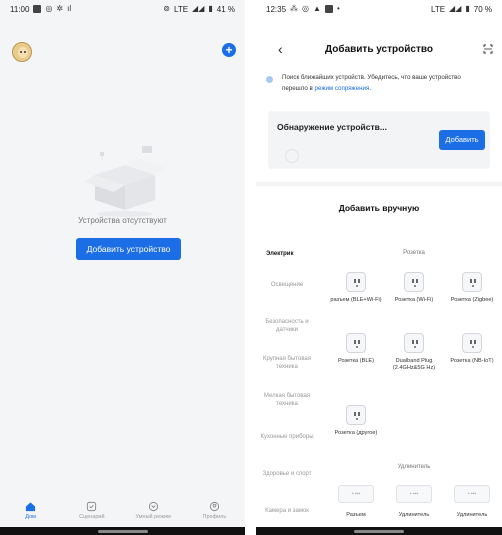 The image size is (502, 535). What do you see at coordinates (122, 9) in the screenshot?
I see `status-bar: 11:00 ◎ ✲ ıl ⊚ LTE ◢◢ ▮ 41 %` at bounding box center [122, 9].